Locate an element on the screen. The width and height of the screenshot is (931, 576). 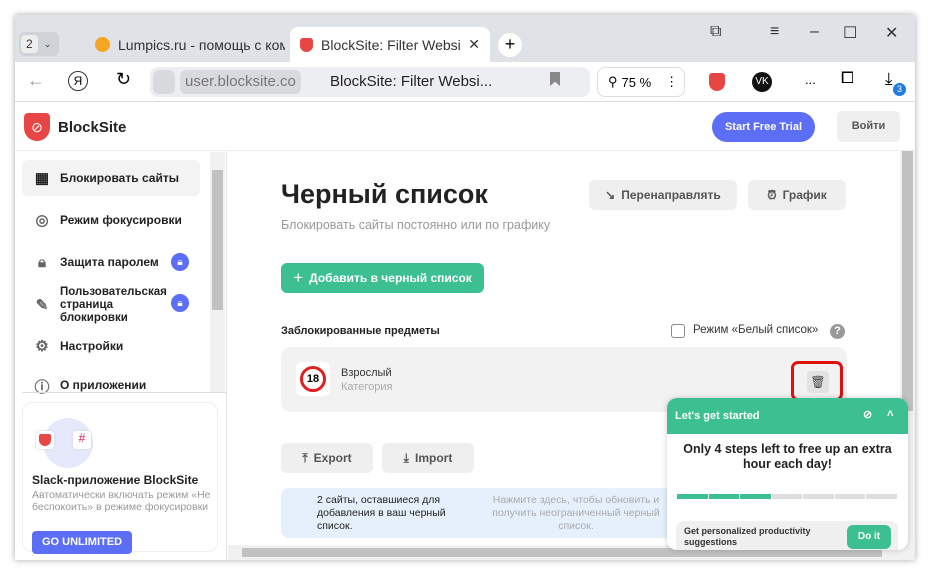
lock-icon is located at coordinates (164, 82).